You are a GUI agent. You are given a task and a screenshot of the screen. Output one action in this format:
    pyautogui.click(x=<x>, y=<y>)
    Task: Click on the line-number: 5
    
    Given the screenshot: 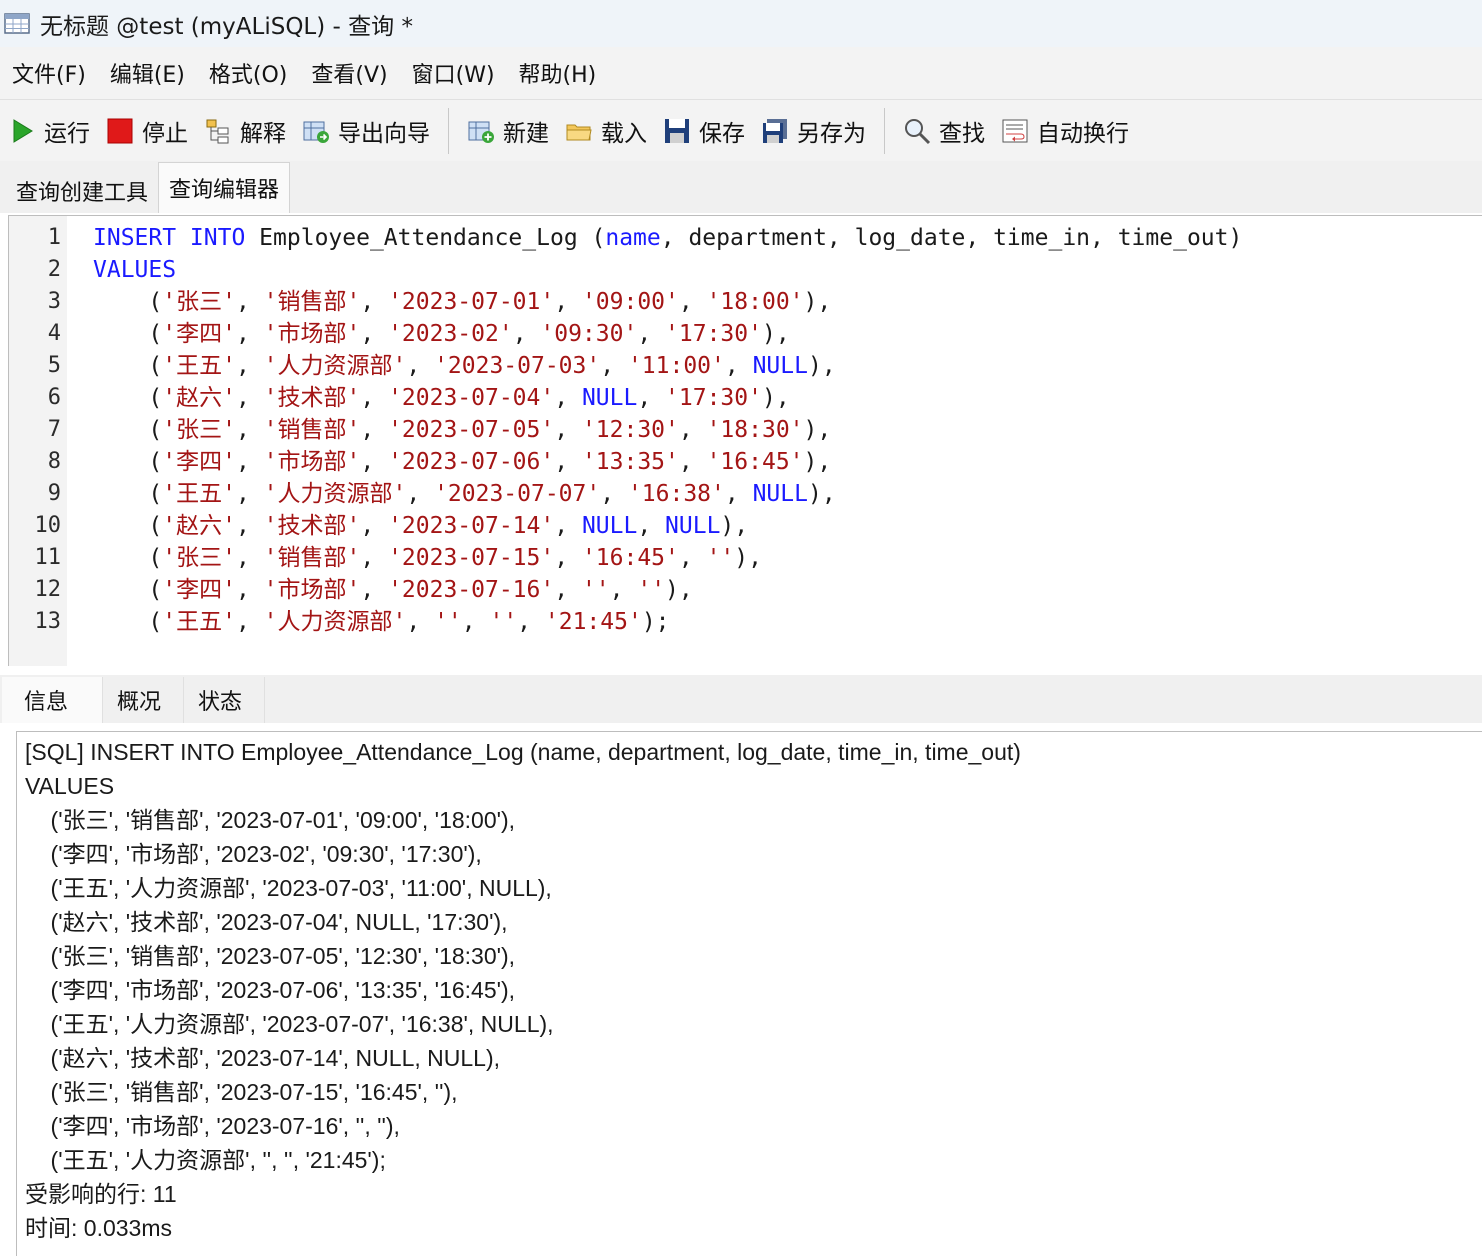 What is the action you would take?
    pyautogui.click(x=54, y=365)
    